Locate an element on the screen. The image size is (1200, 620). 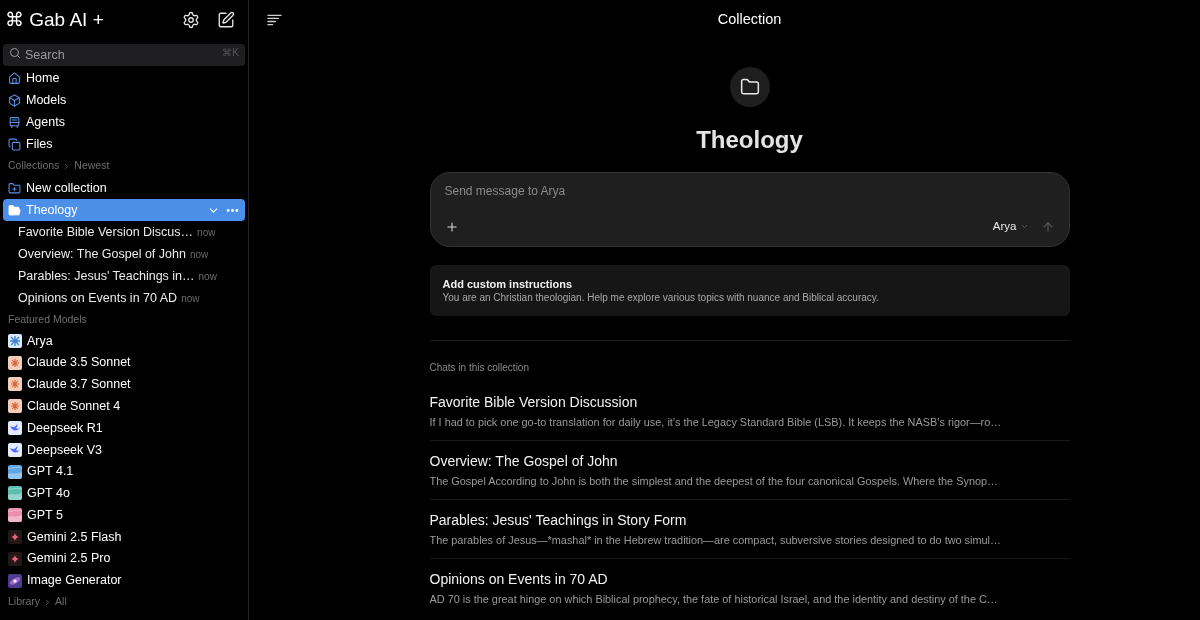
model-item: Claude Sonnet 4 is located at coordinates (124, 406).